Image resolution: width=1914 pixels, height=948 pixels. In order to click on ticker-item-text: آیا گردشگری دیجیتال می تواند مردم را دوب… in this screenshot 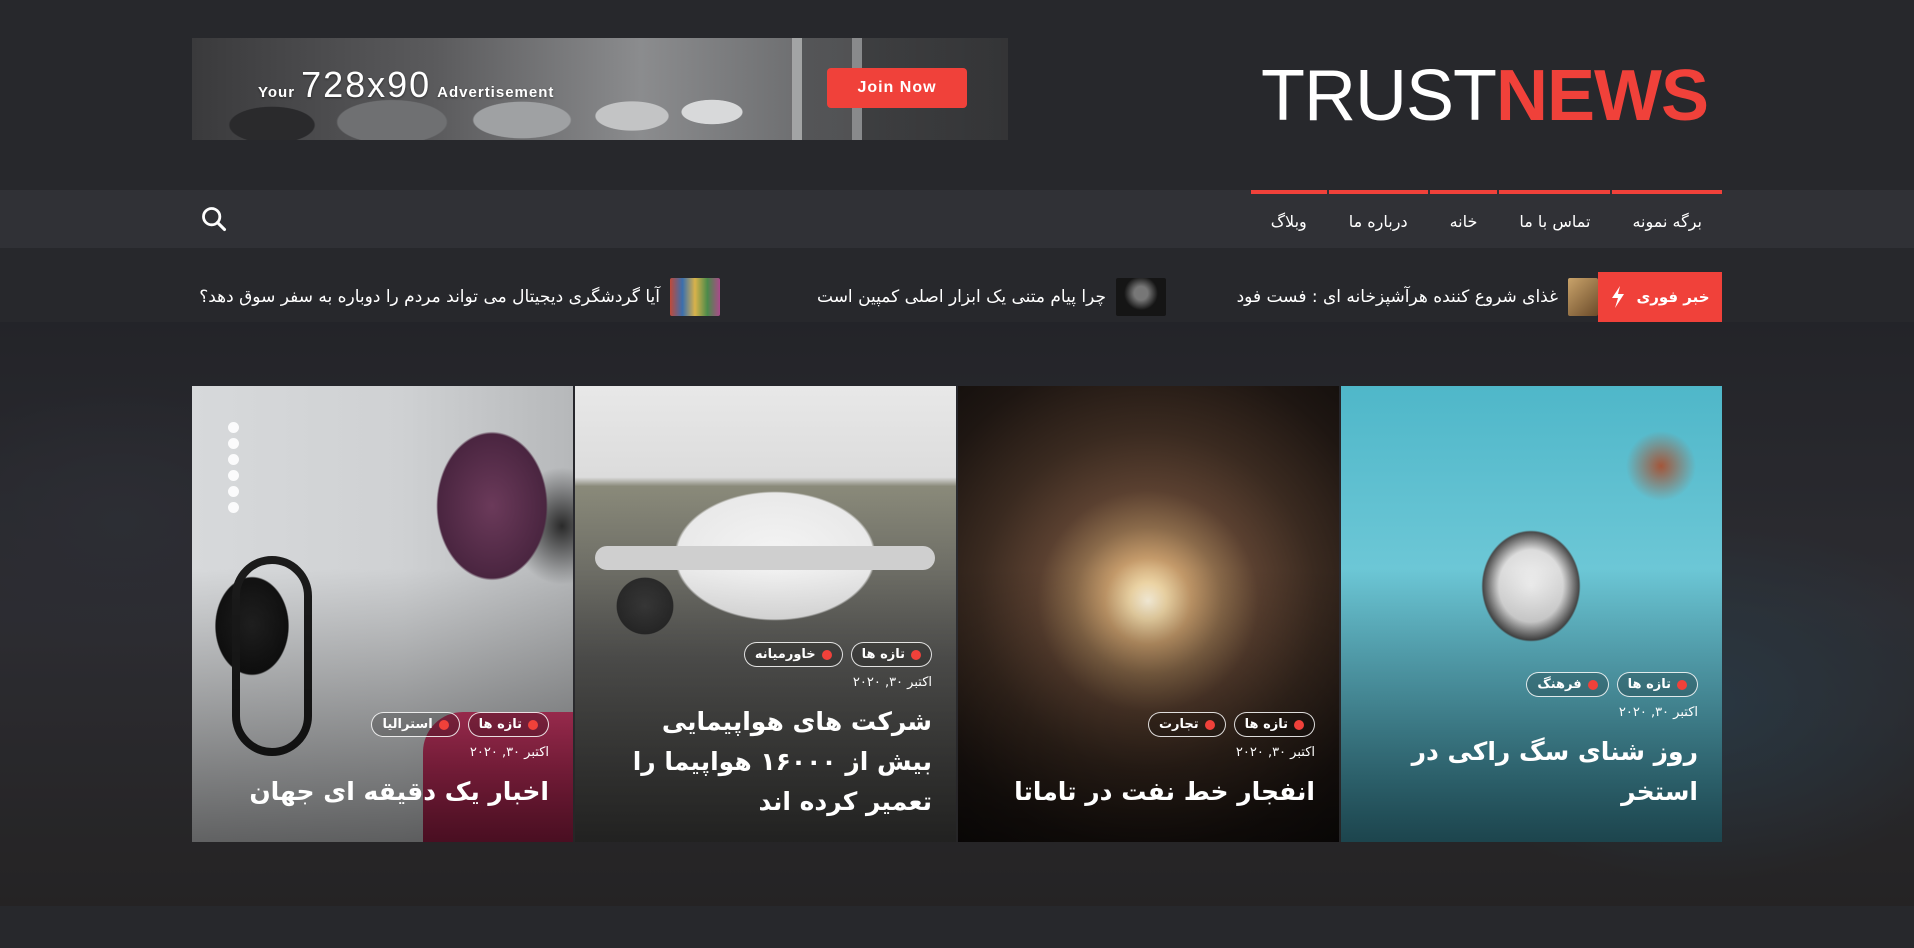, I will do `click(429, 297)`.